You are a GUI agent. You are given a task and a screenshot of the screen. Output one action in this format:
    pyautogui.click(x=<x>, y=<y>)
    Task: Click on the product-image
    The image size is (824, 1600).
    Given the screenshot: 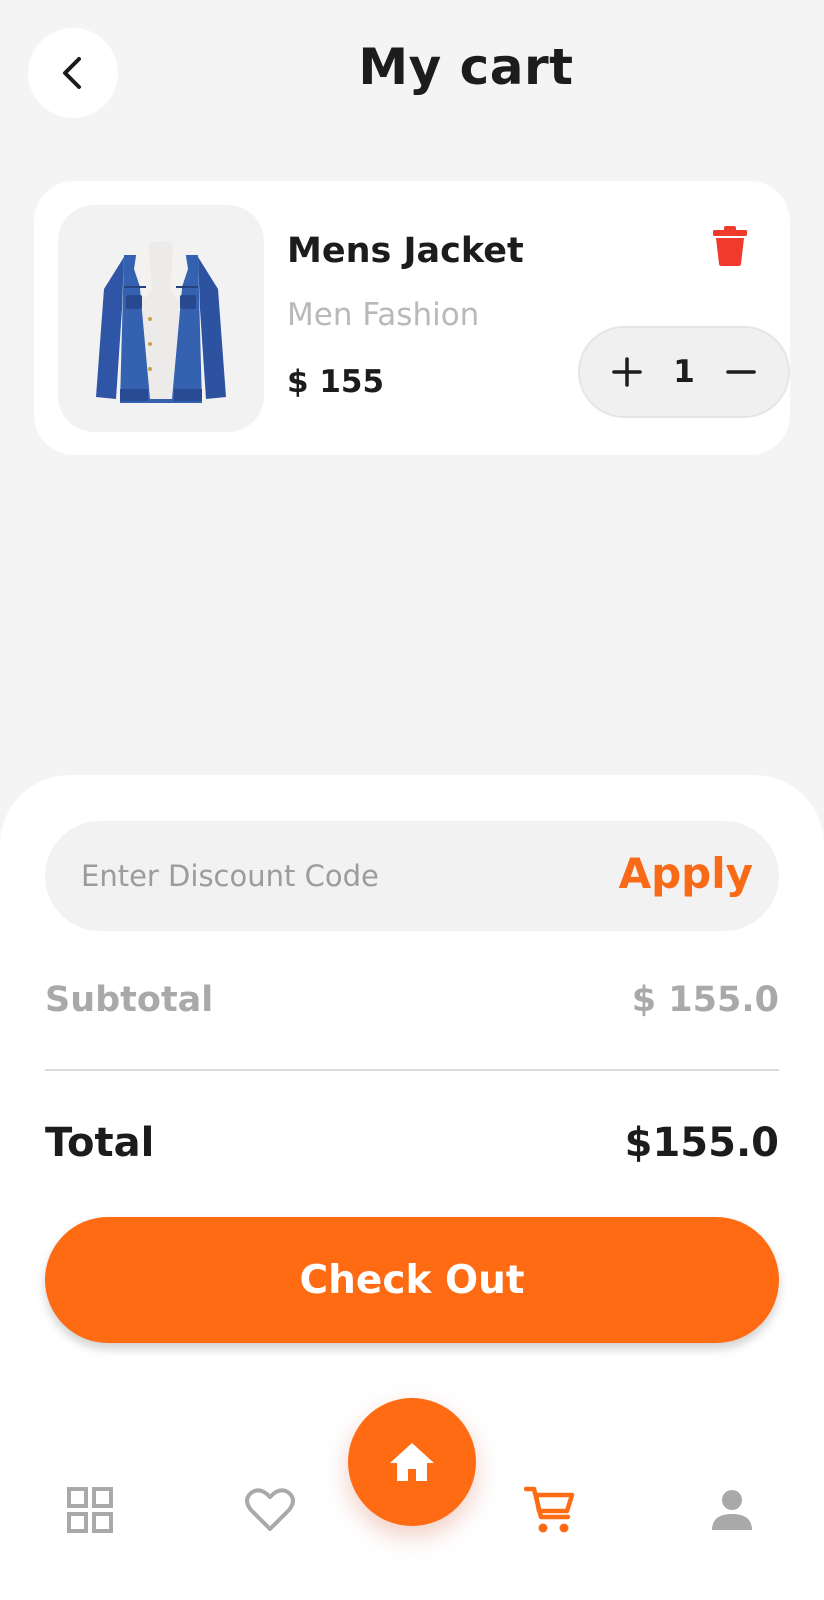 What is the action you would take?
    pyautogui.click(x=161, y=318)
    